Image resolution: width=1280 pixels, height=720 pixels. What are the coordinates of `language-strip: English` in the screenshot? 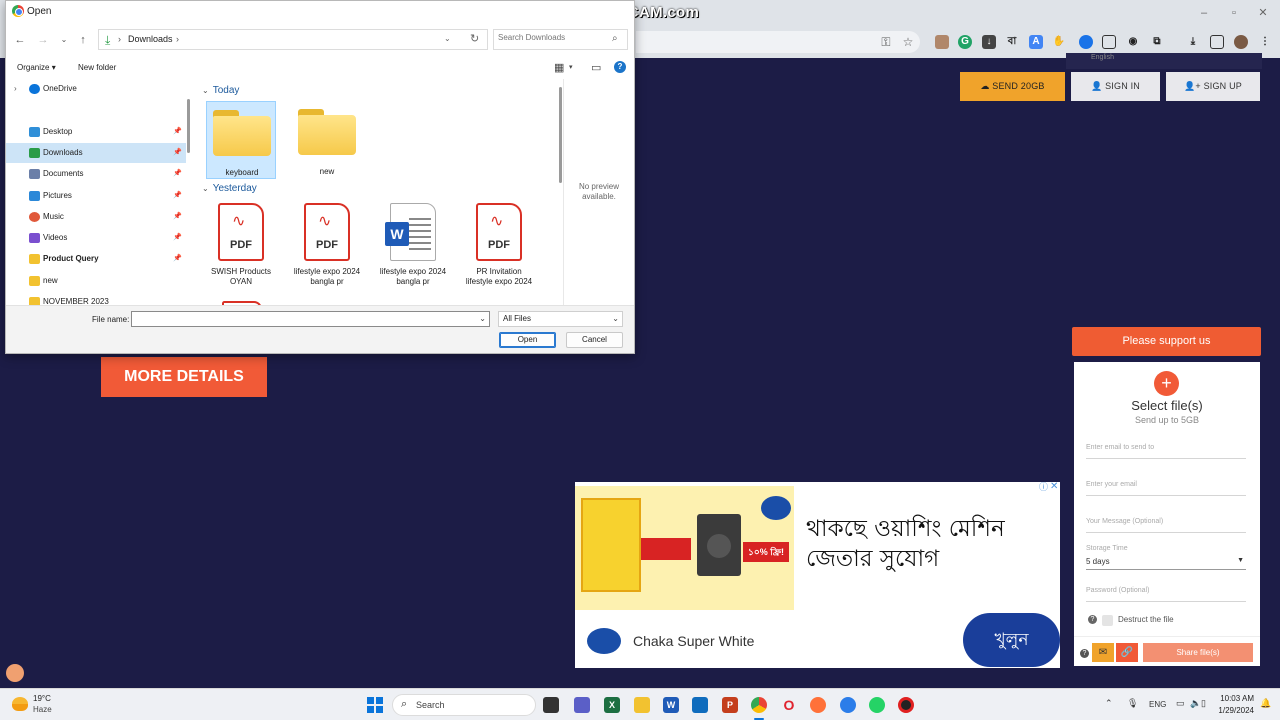 It's located at (1164, 61).